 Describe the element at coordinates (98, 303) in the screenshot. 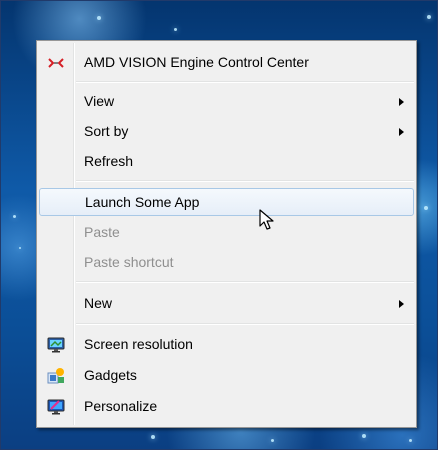

I see `menu-item-label: New` at that location.